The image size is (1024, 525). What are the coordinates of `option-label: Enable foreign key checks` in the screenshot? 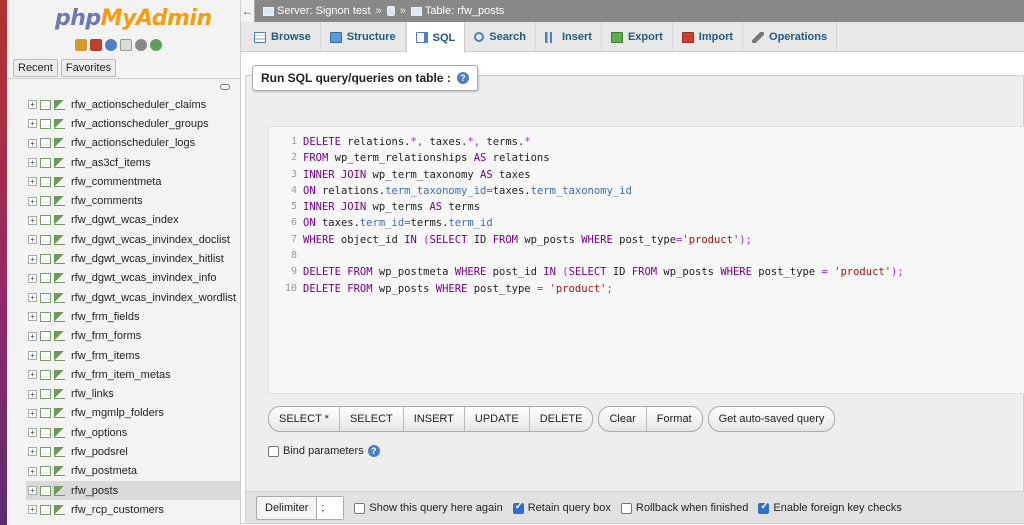 It's located at (837, 508).